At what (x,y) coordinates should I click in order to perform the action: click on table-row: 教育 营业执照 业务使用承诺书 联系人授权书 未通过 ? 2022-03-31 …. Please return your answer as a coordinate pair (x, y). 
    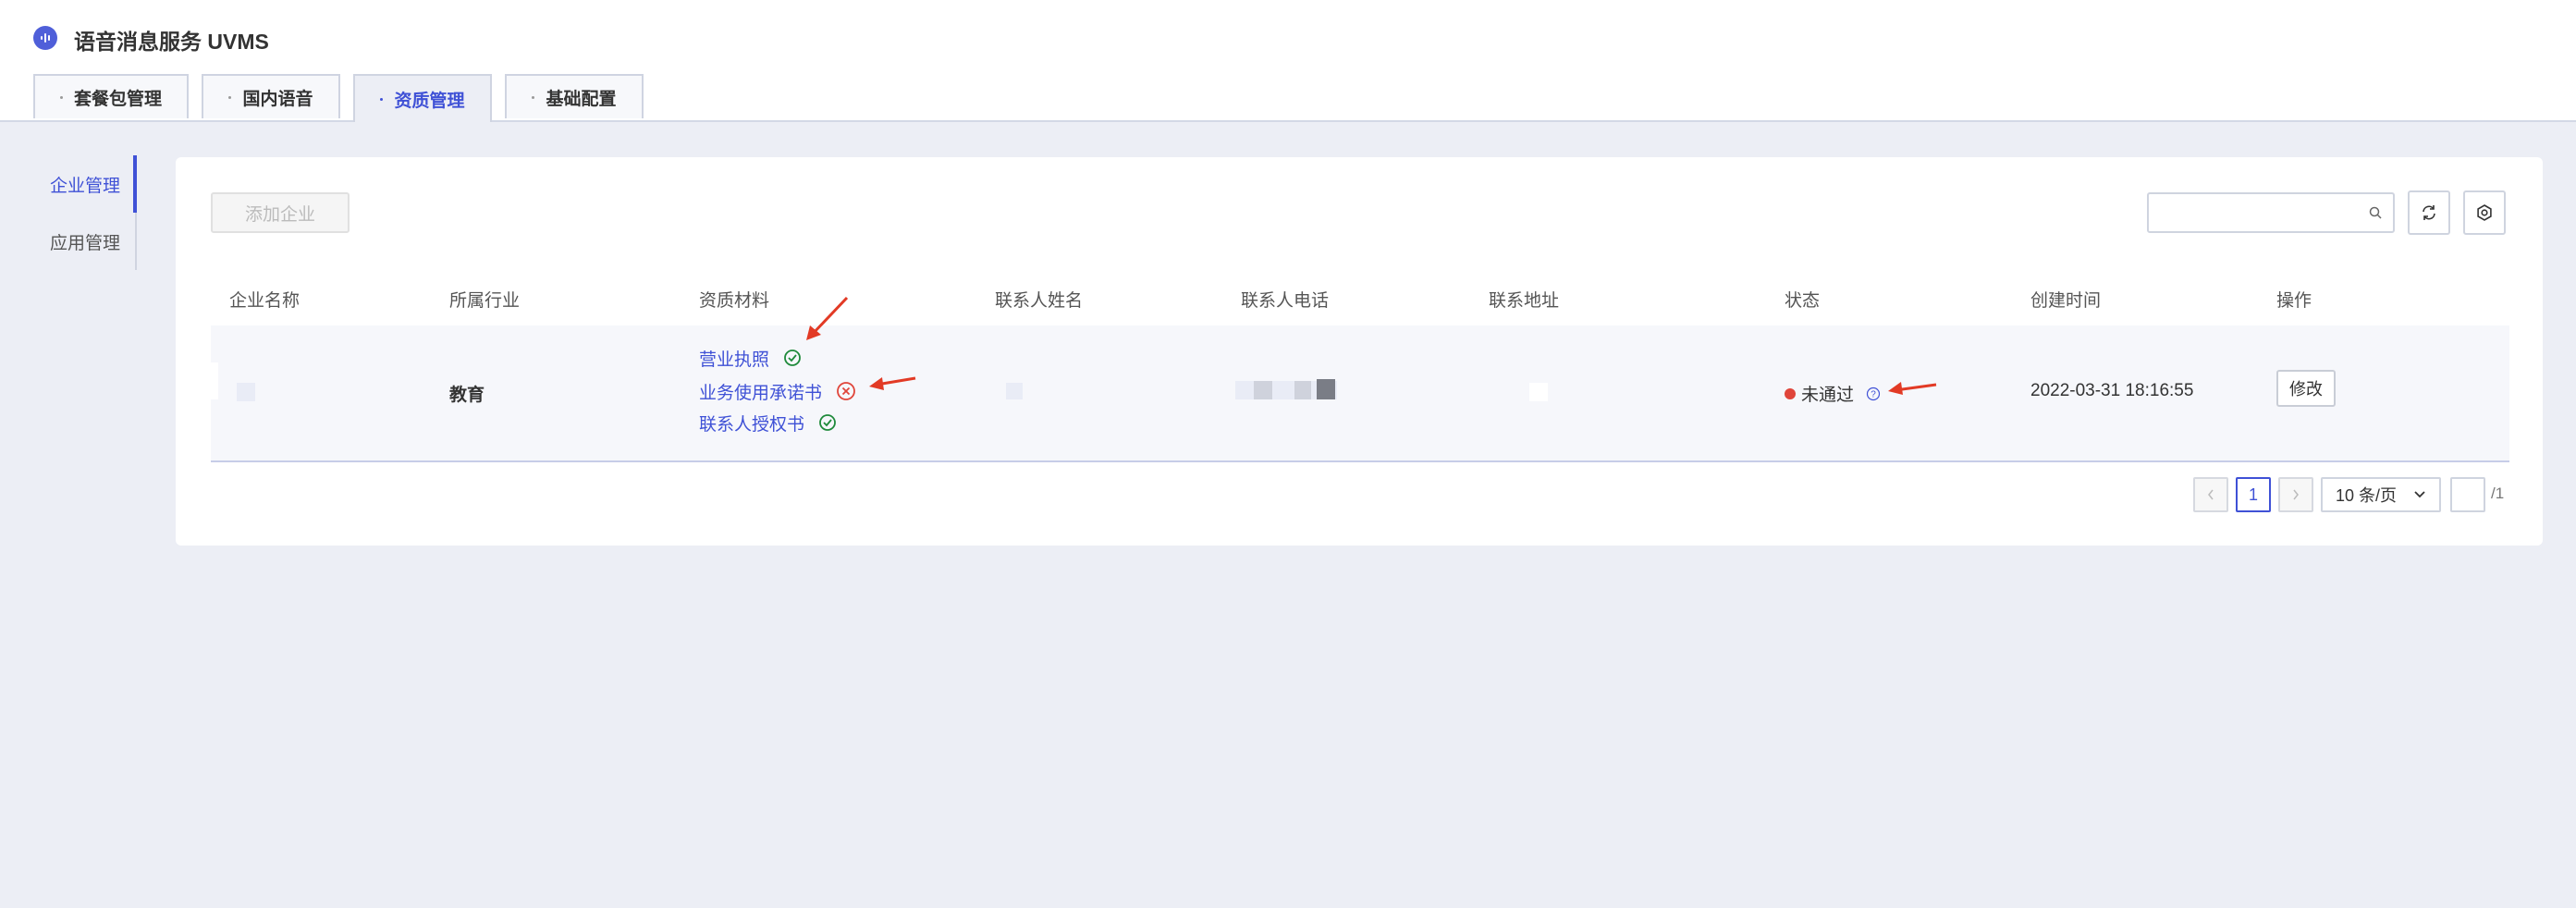
    Looking at the image, I should click on (1360, 394).